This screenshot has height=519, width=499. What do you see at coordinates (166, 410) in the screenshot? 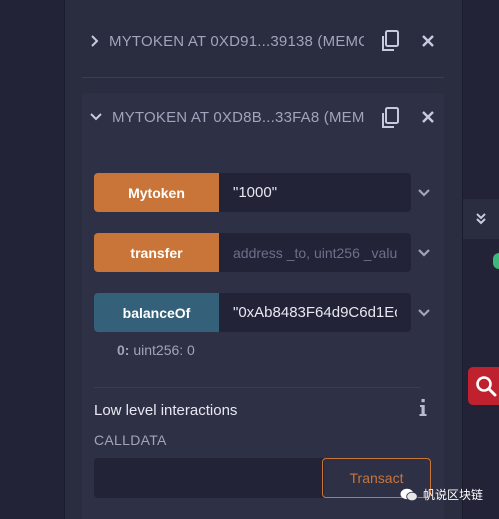
I see `low-level-interactions-title: Low level interactions` at bounding box center [166, 410].